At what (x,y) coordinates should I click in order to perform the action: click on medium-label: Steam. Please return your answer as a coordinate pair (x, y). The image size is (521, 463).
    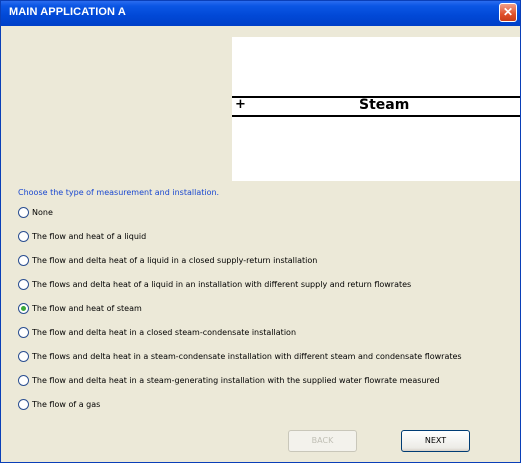
    Looking at the image, I should click on (384, 105).